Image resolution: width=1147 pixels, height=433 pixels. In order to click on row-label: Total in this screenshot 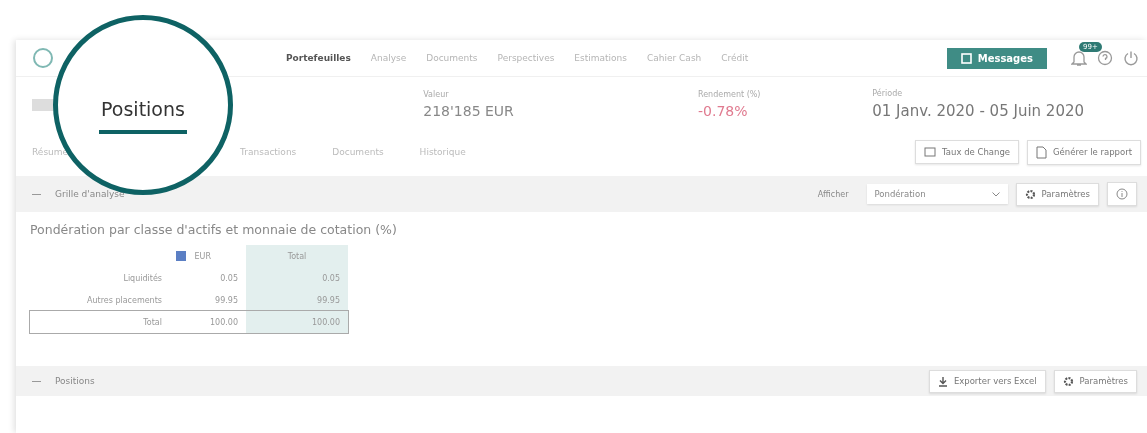, I will do `click(100, 322)`.